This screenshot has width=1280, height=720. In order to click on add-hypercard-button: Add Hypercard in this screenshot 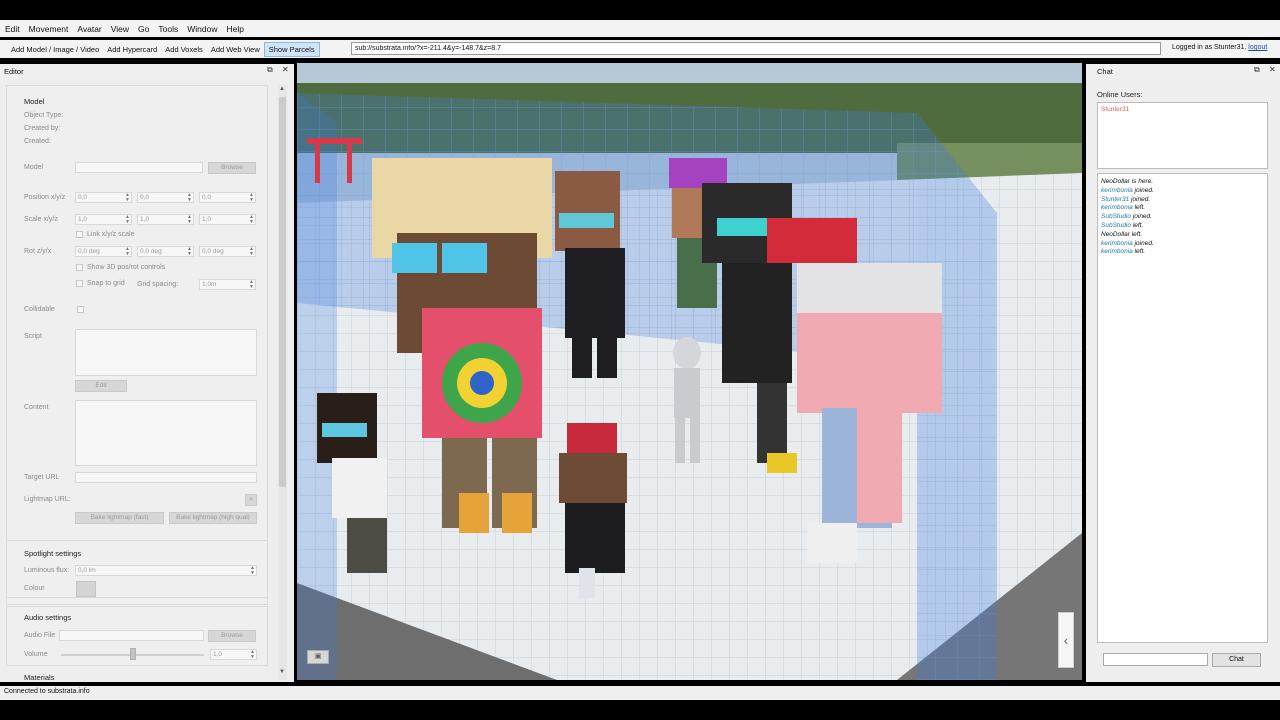, I will do `click(132, 49)`.